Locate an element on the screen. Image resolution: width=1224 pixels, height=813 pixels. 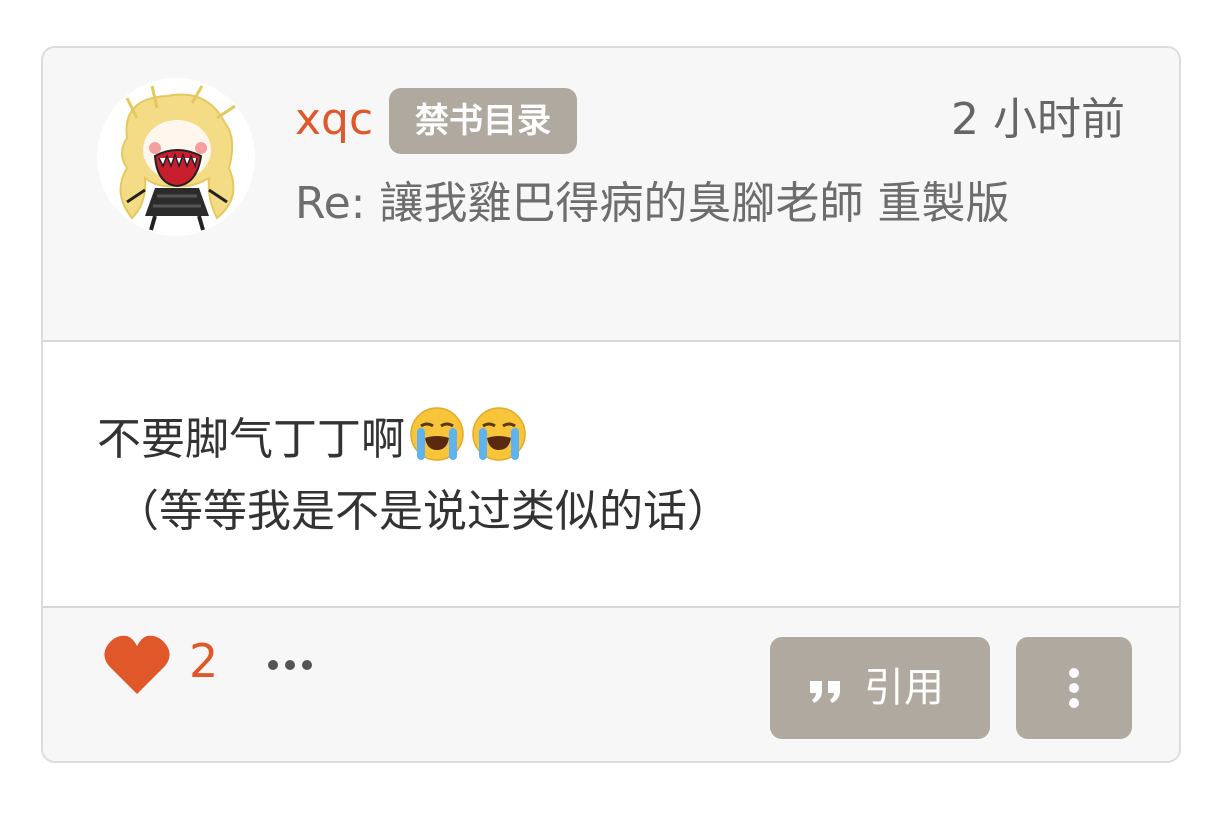
heart-icon is located at coordinates (137, 665).